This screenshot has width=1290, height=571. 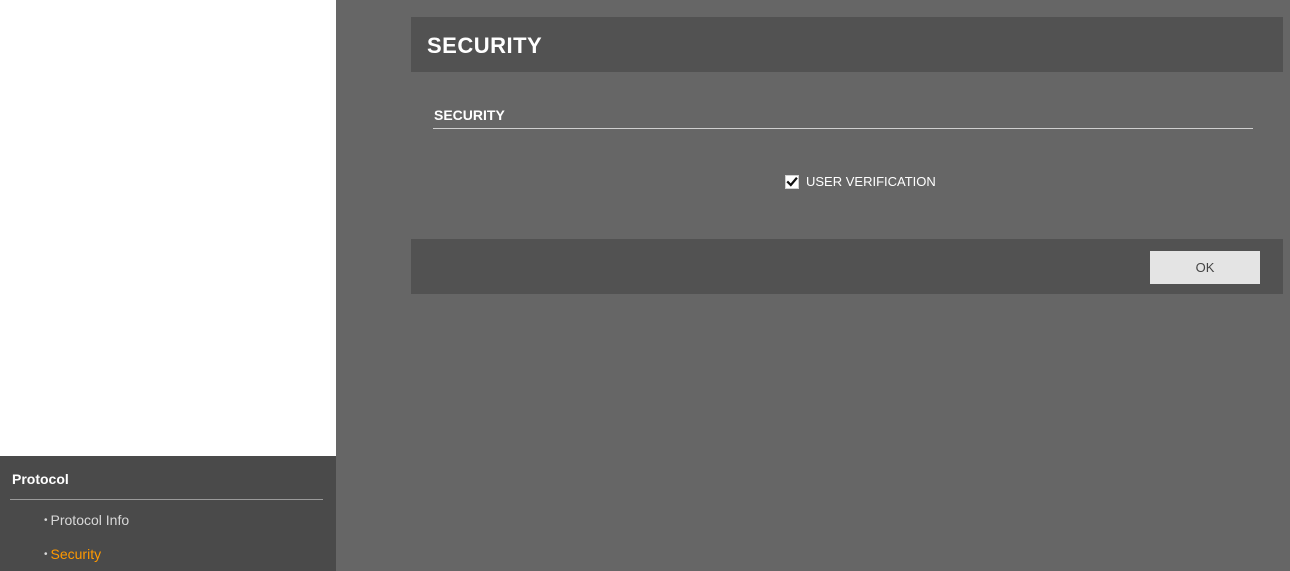 I want to click on user-verification-label: USER VERIFICATION, so click(x=871, y=181).